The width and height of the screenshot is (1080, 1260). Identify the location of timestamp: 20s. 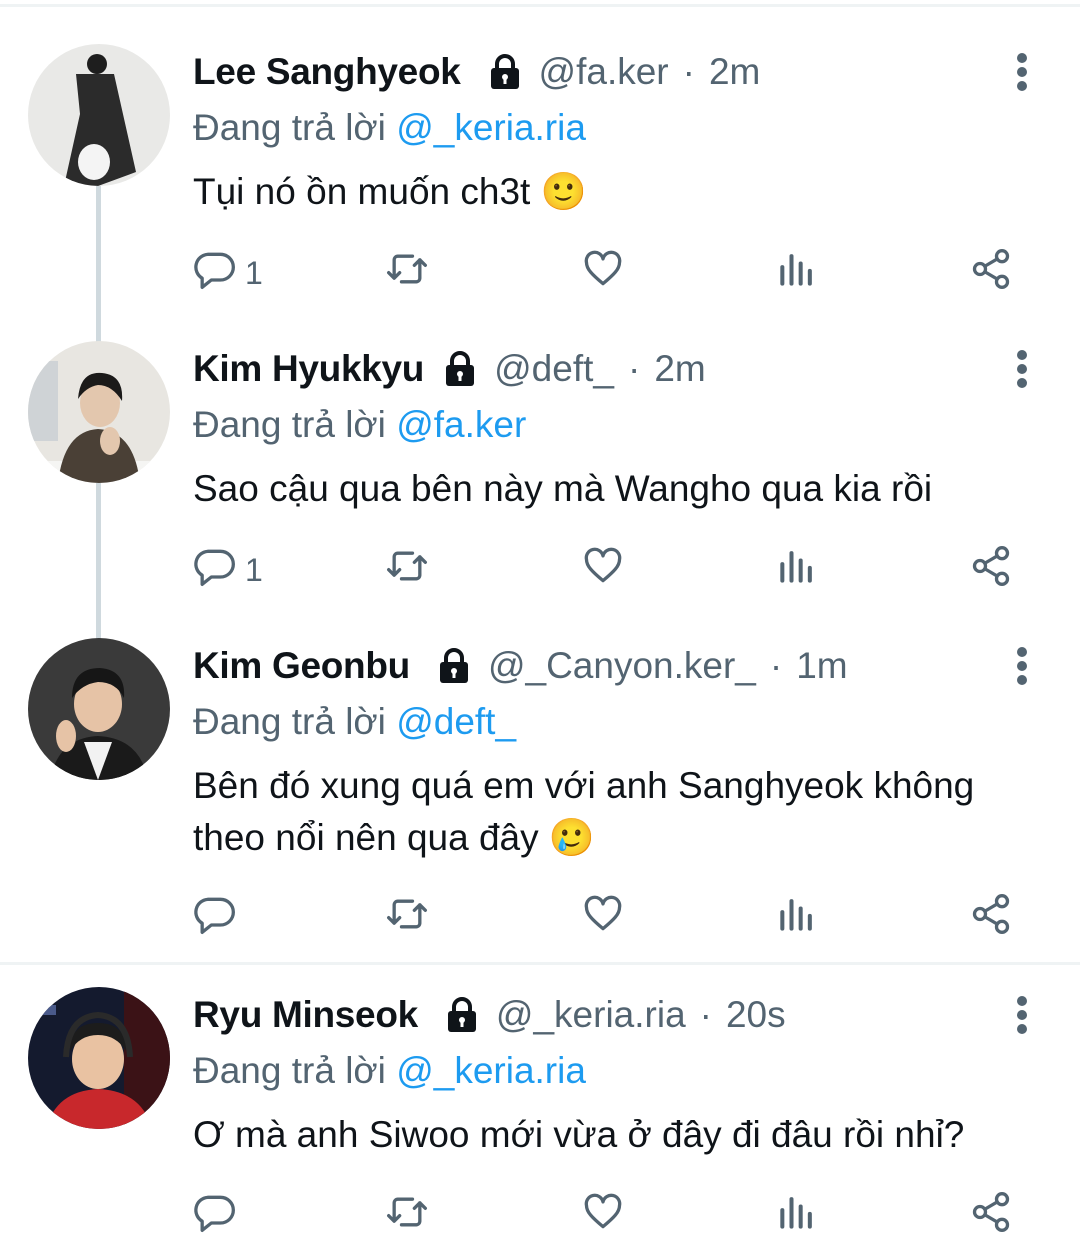
(756, 1015).